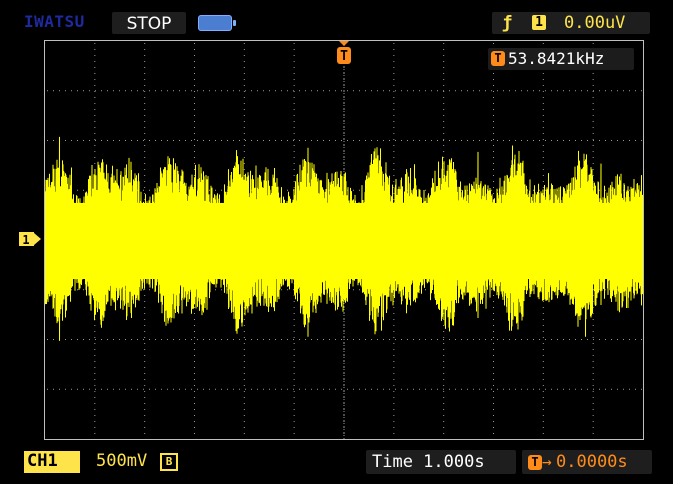 The image size is (673, 484). I want to click on trigger-position-badge: T, so click(535, 462).